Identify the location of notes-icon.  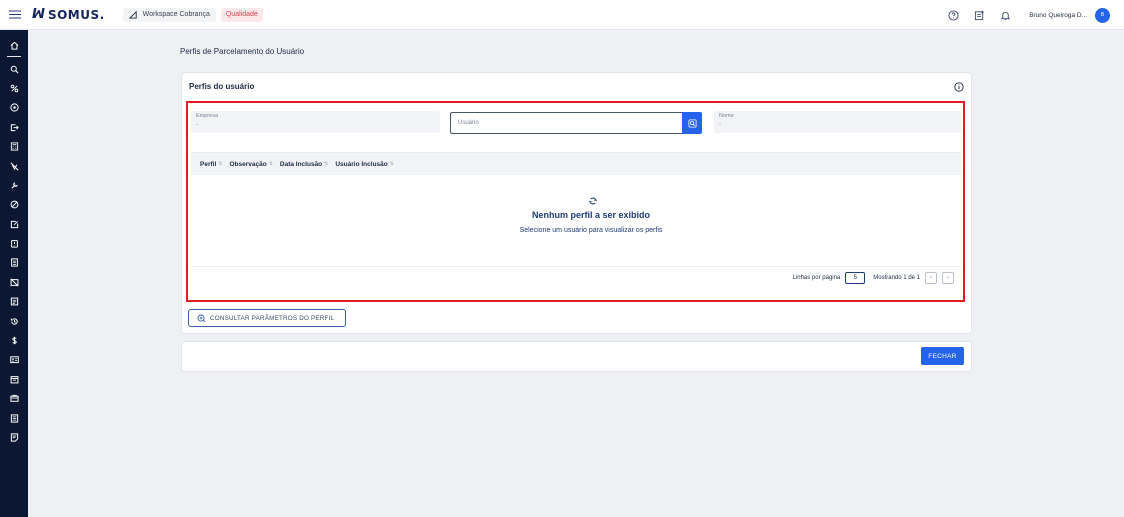
(979, 15).